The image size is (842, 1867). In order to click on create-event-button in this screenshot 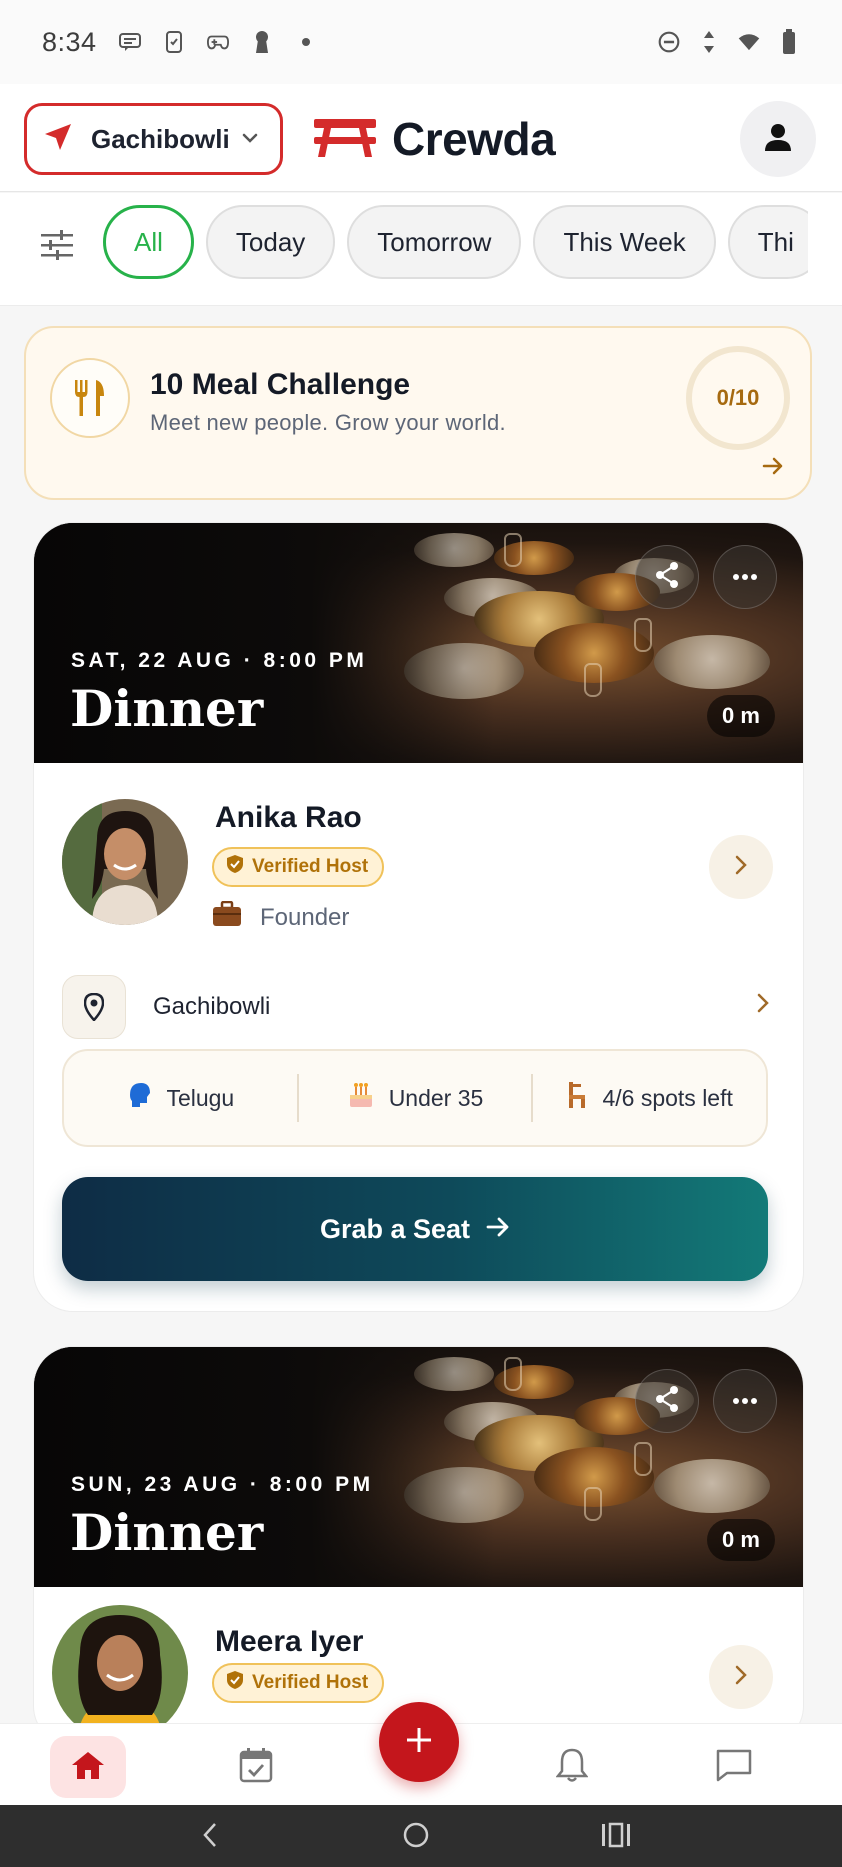, I will do `click(419, 1742)`.